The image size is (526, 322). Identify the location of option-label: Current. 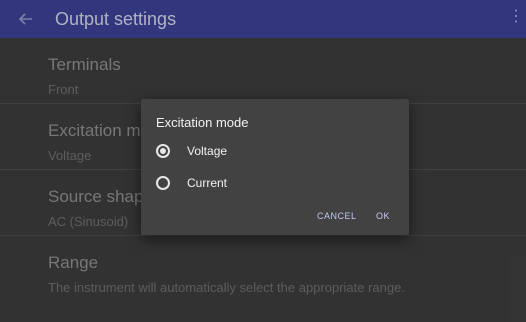
(207, 183).